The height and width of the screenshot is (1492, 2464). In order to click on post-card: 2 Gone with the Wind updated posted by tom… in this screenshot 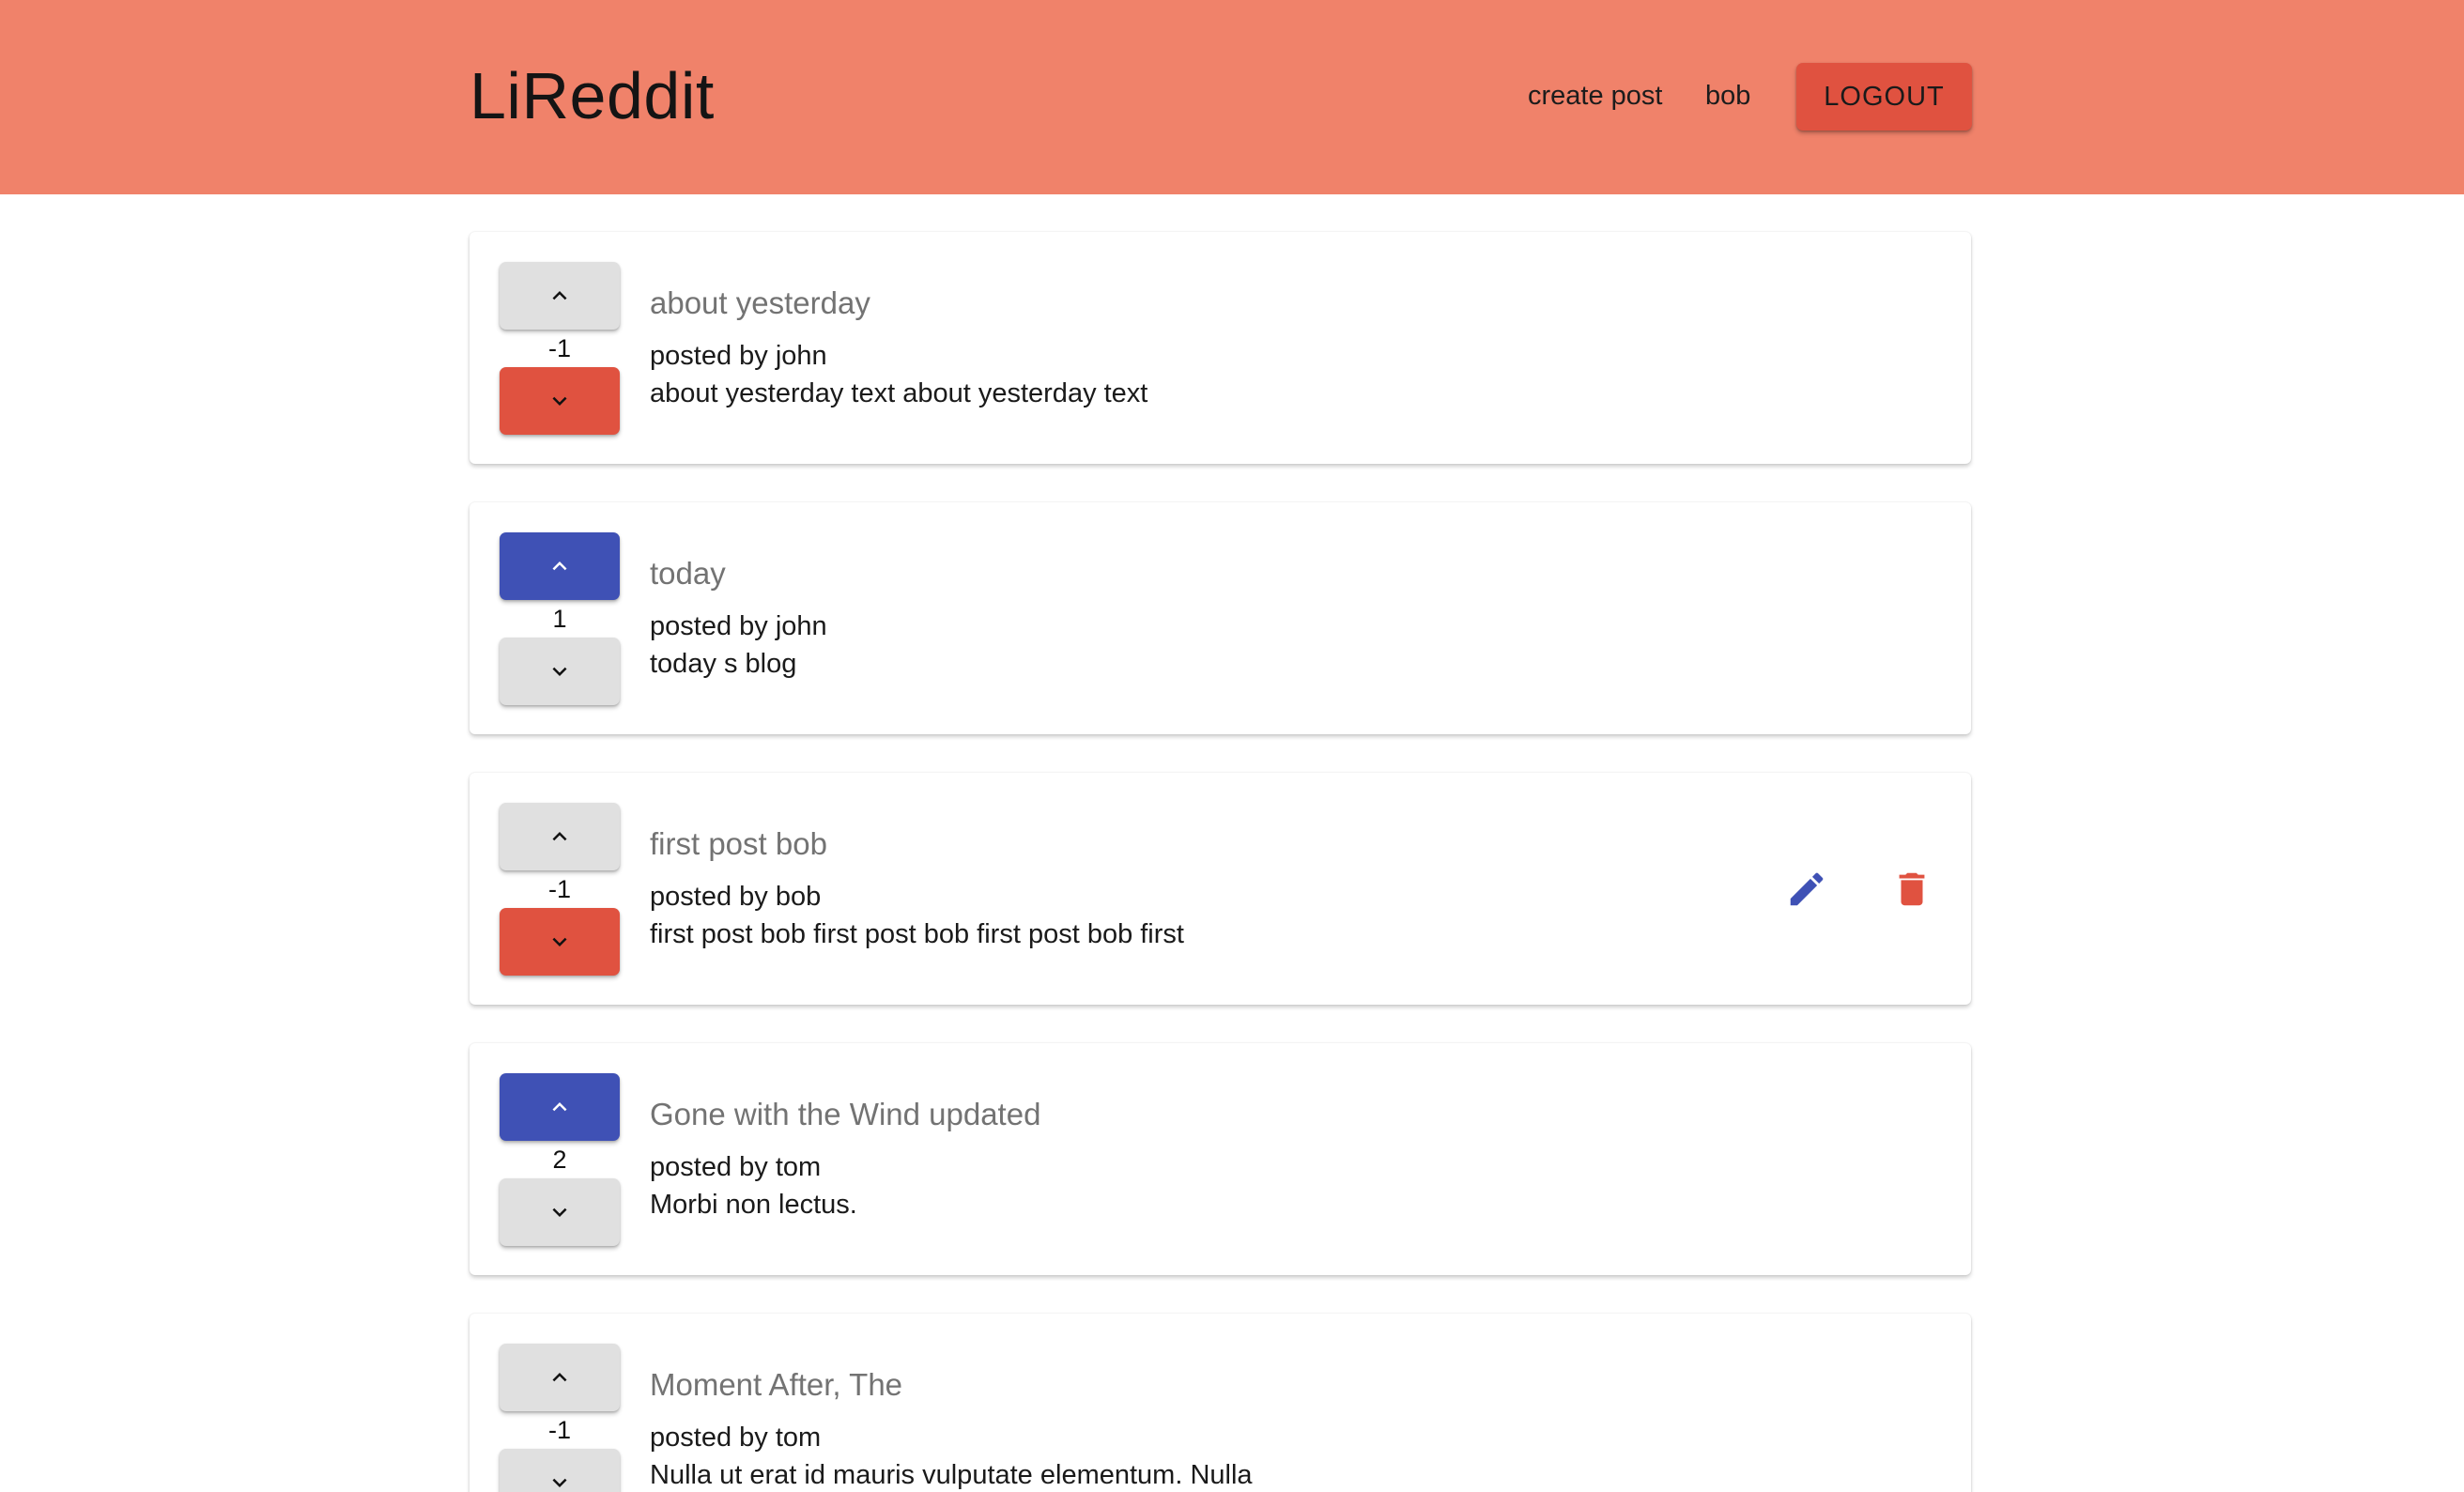, I will do `click(1220, 1159)`.